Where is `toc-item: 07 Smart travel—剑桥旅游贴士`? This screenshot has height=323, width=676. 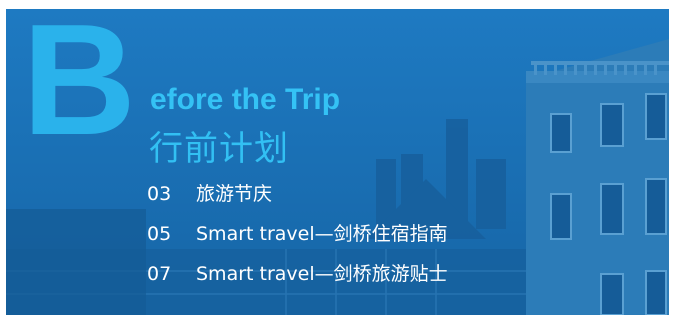
toc-item: 07 Smart travel—剑桥旅游贴士 is located at coordinates (297, 279).